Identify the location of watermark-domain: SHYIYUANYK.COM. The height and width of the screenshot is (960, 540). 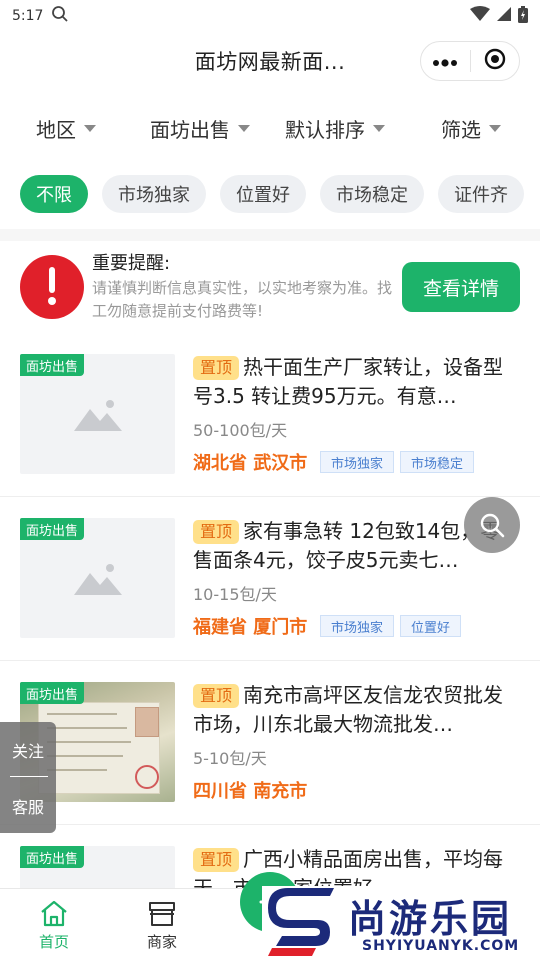
(441, 946).